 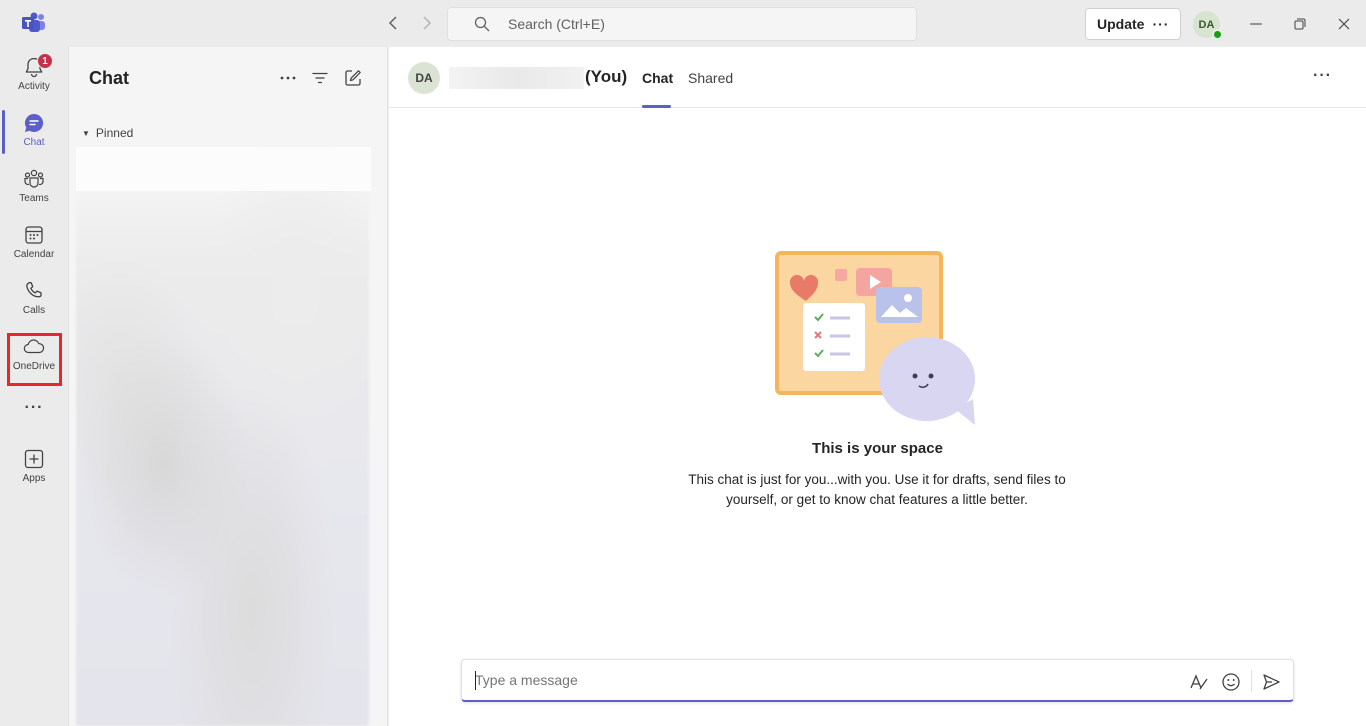 What do you see at coordinates (556, 24) in the screenshot?
I see `search-placeholder: Search (Ctrl+E)` at bounding box center [556, 24].